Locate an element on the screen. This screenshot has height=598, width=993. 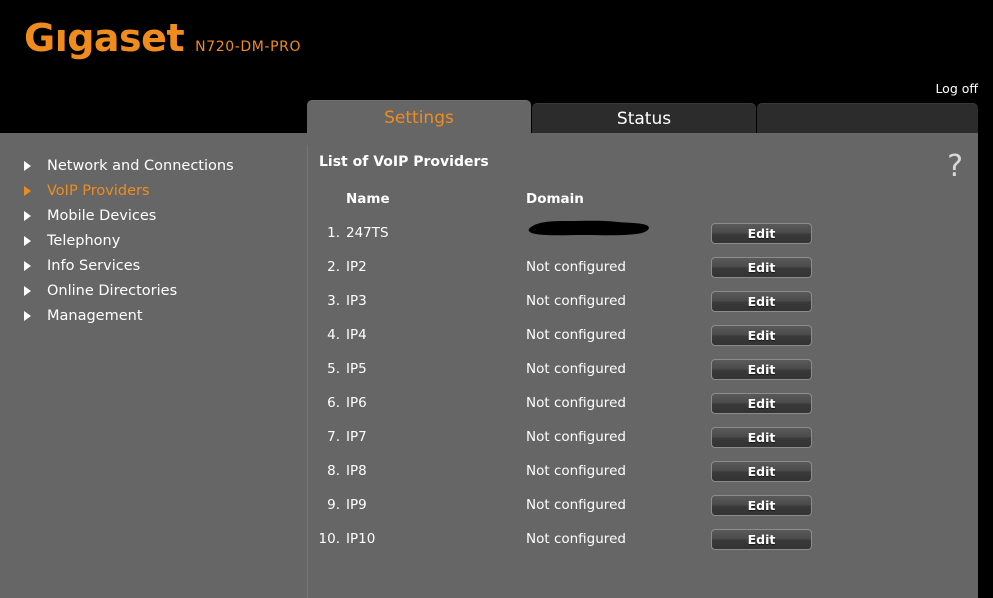
sidebar-item-online-directories: Online Directories is located at coordinates (153, 290).